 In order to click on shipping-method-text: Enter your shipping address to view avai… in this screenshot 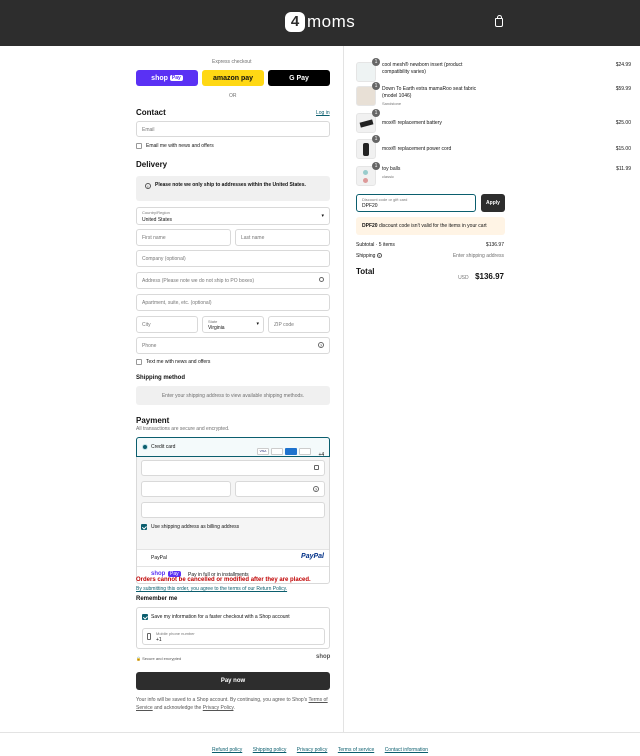, I will do `click(233, 396)`.